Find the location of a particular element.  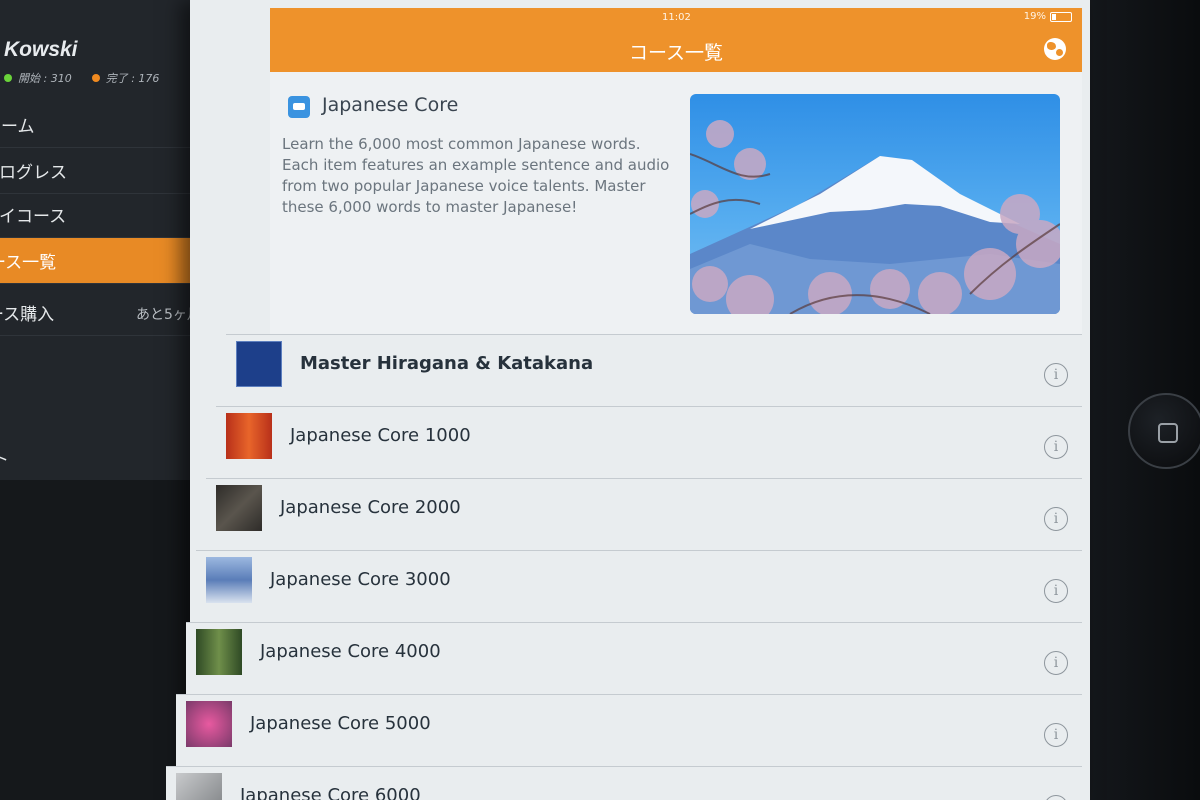

battery-percent: 19% is located at coordinates (1034, 16).